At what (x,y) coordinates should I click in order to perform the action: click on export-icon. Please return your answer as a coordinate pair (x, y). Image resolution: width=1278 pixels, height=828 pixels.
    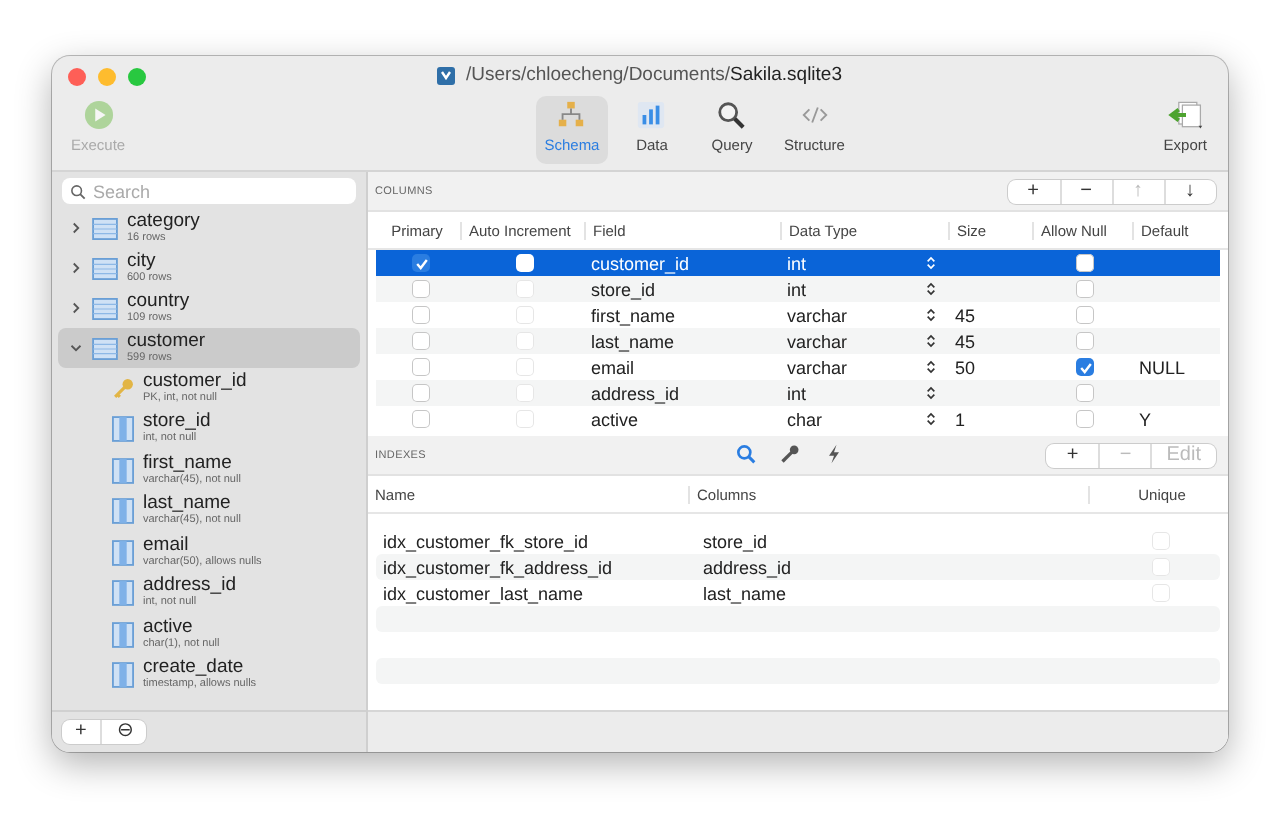
    Looking at the image, I should click on (1185, 115).